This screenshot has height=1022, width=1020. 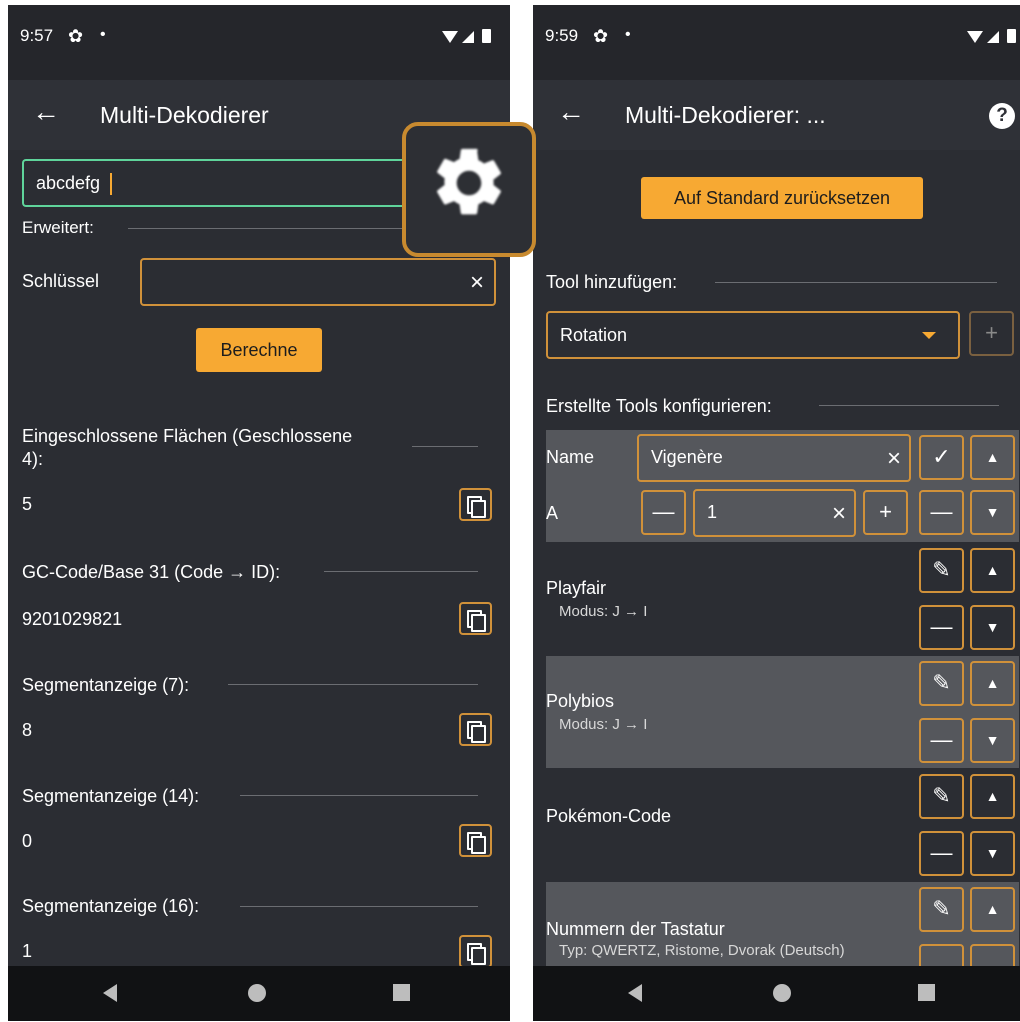 I want to click on app-bar: ← Multi-Dekodierer: ... ?, so click(x=776, y=115).